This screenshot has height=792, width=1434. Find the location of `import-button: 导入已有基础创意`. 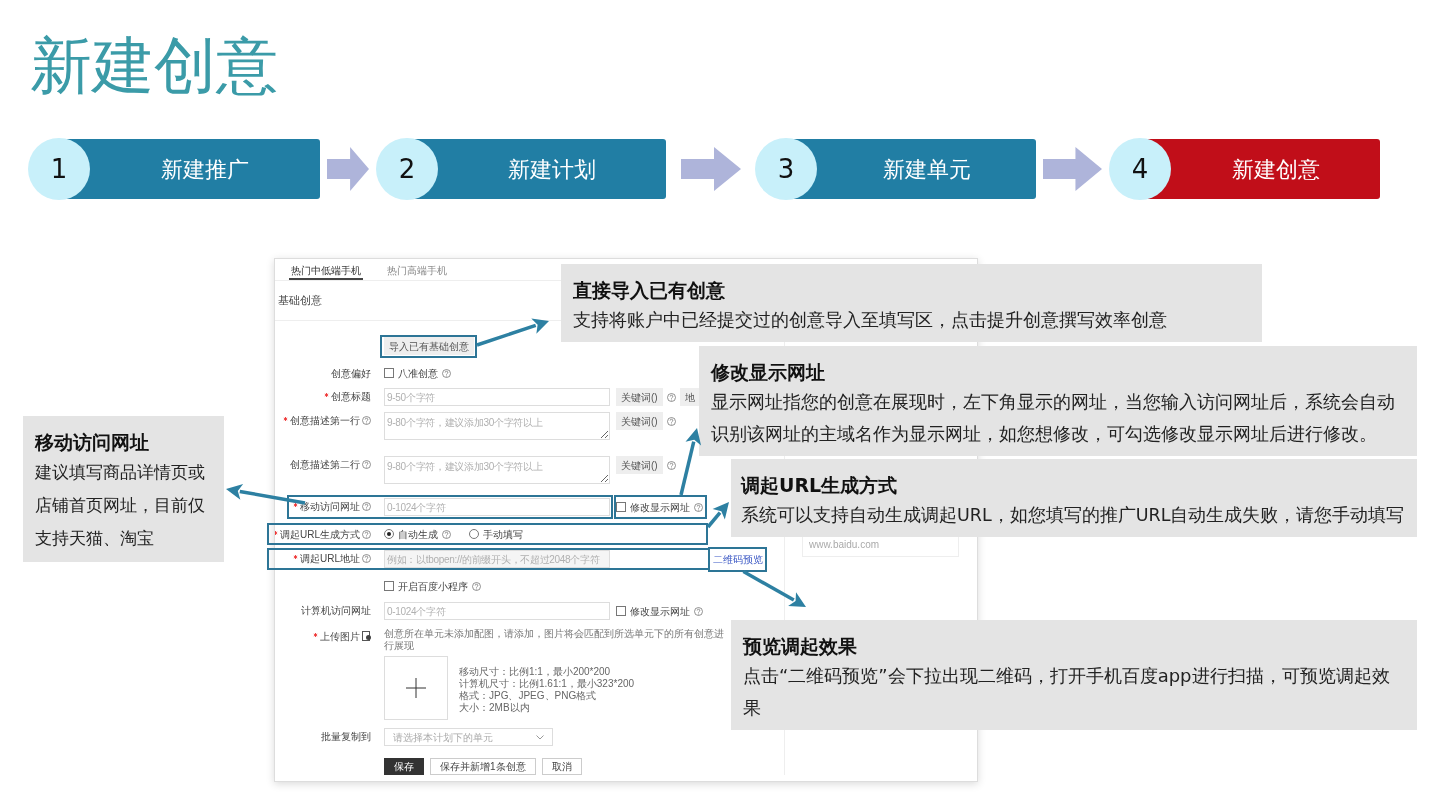

import-button: 导入已有基础创意 is located at coordinates (429, 346).